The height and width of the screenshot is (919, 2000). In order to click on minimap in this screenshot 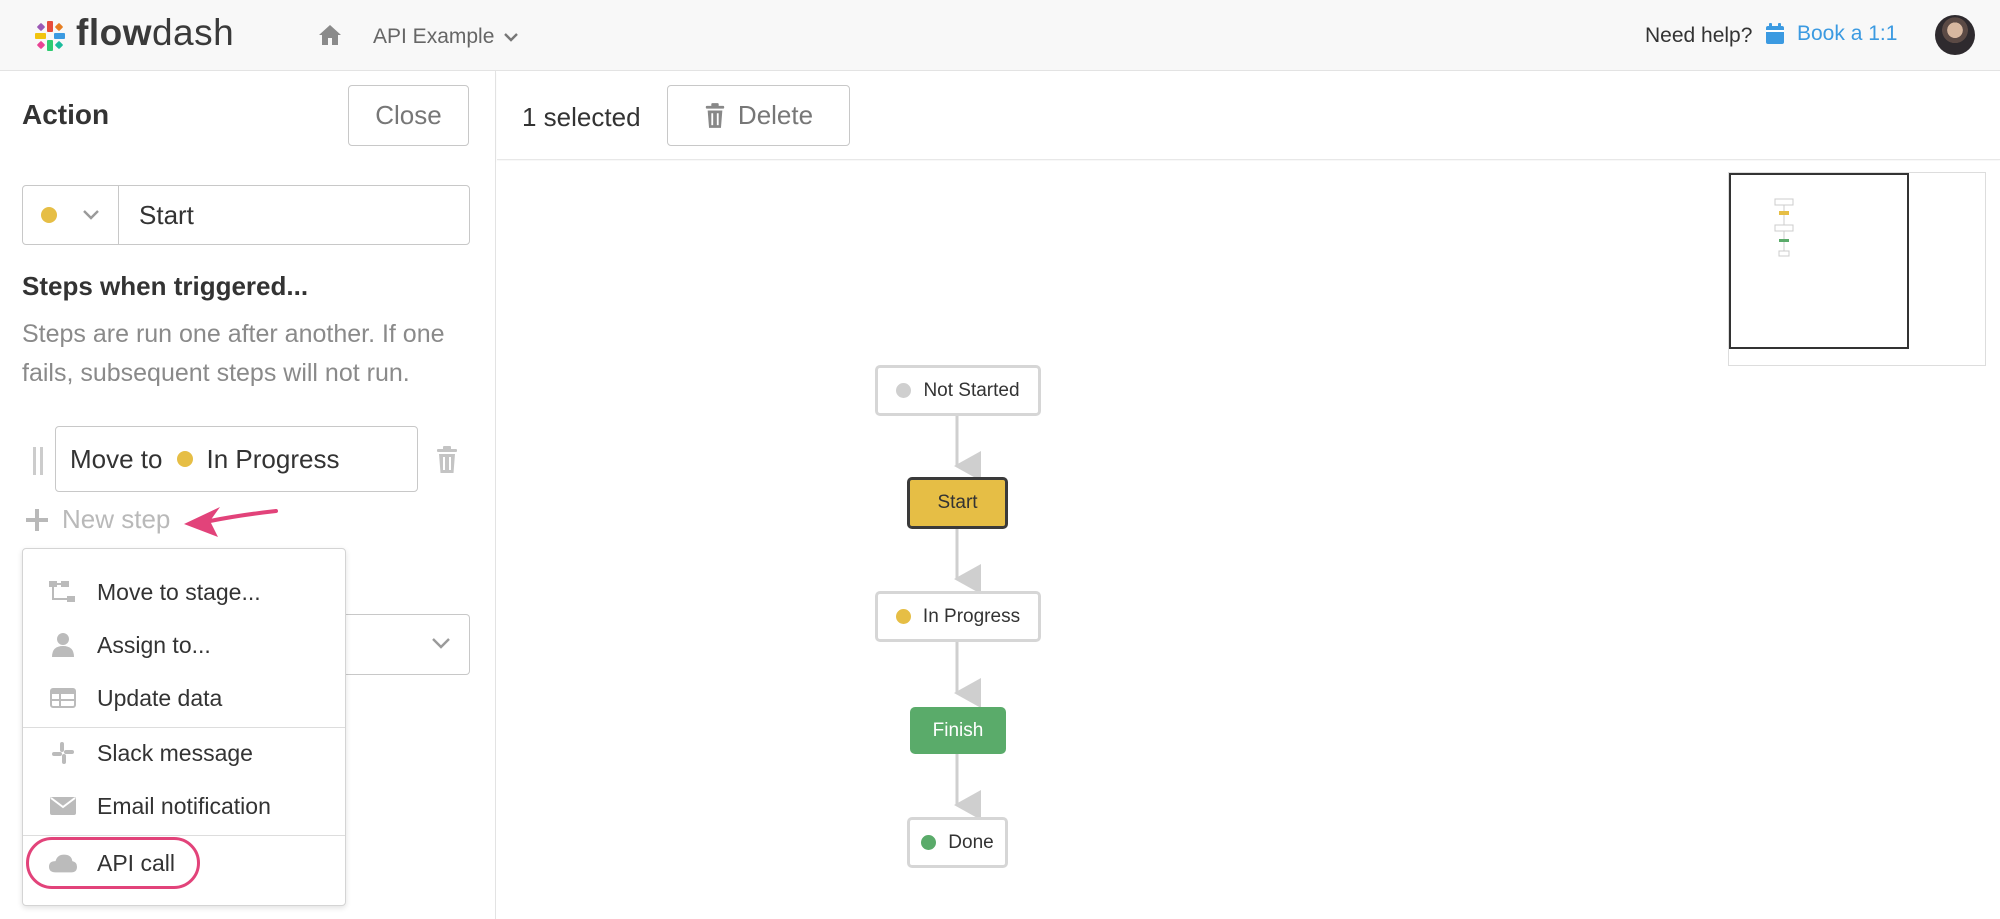, I will do `click(1857, 269)`.